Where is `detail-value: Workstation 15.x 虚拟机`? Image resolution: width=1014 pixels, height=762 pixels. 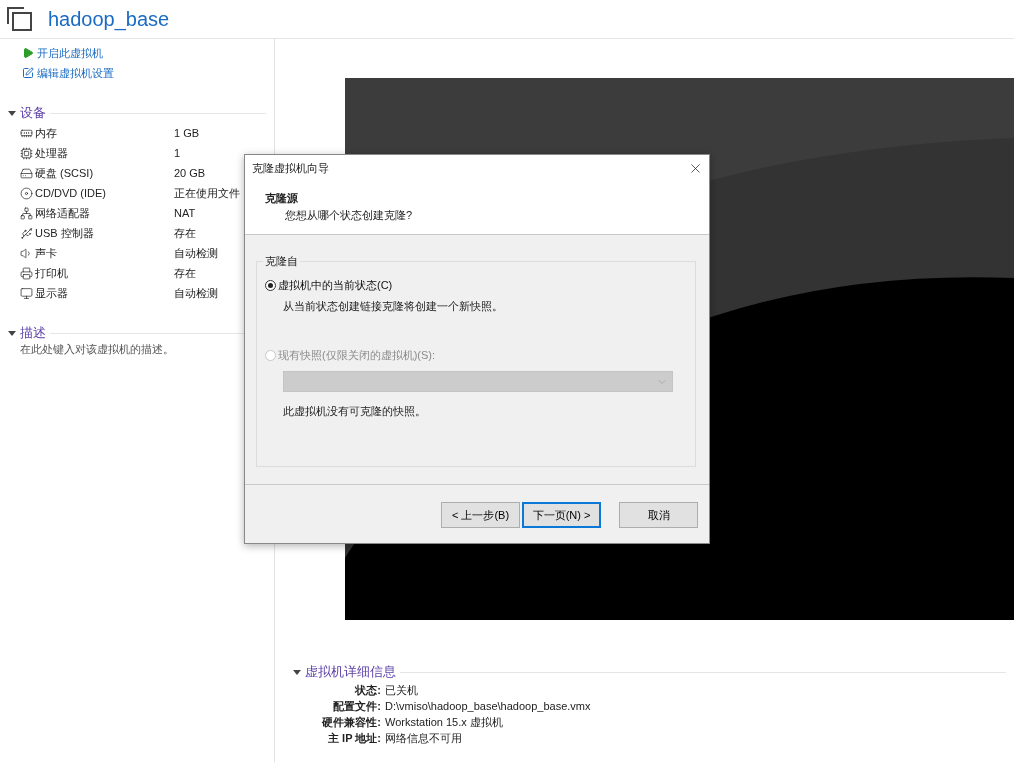 detail-value: Workstation 15.x 虚拟机 is located at coordinates (444, 722).